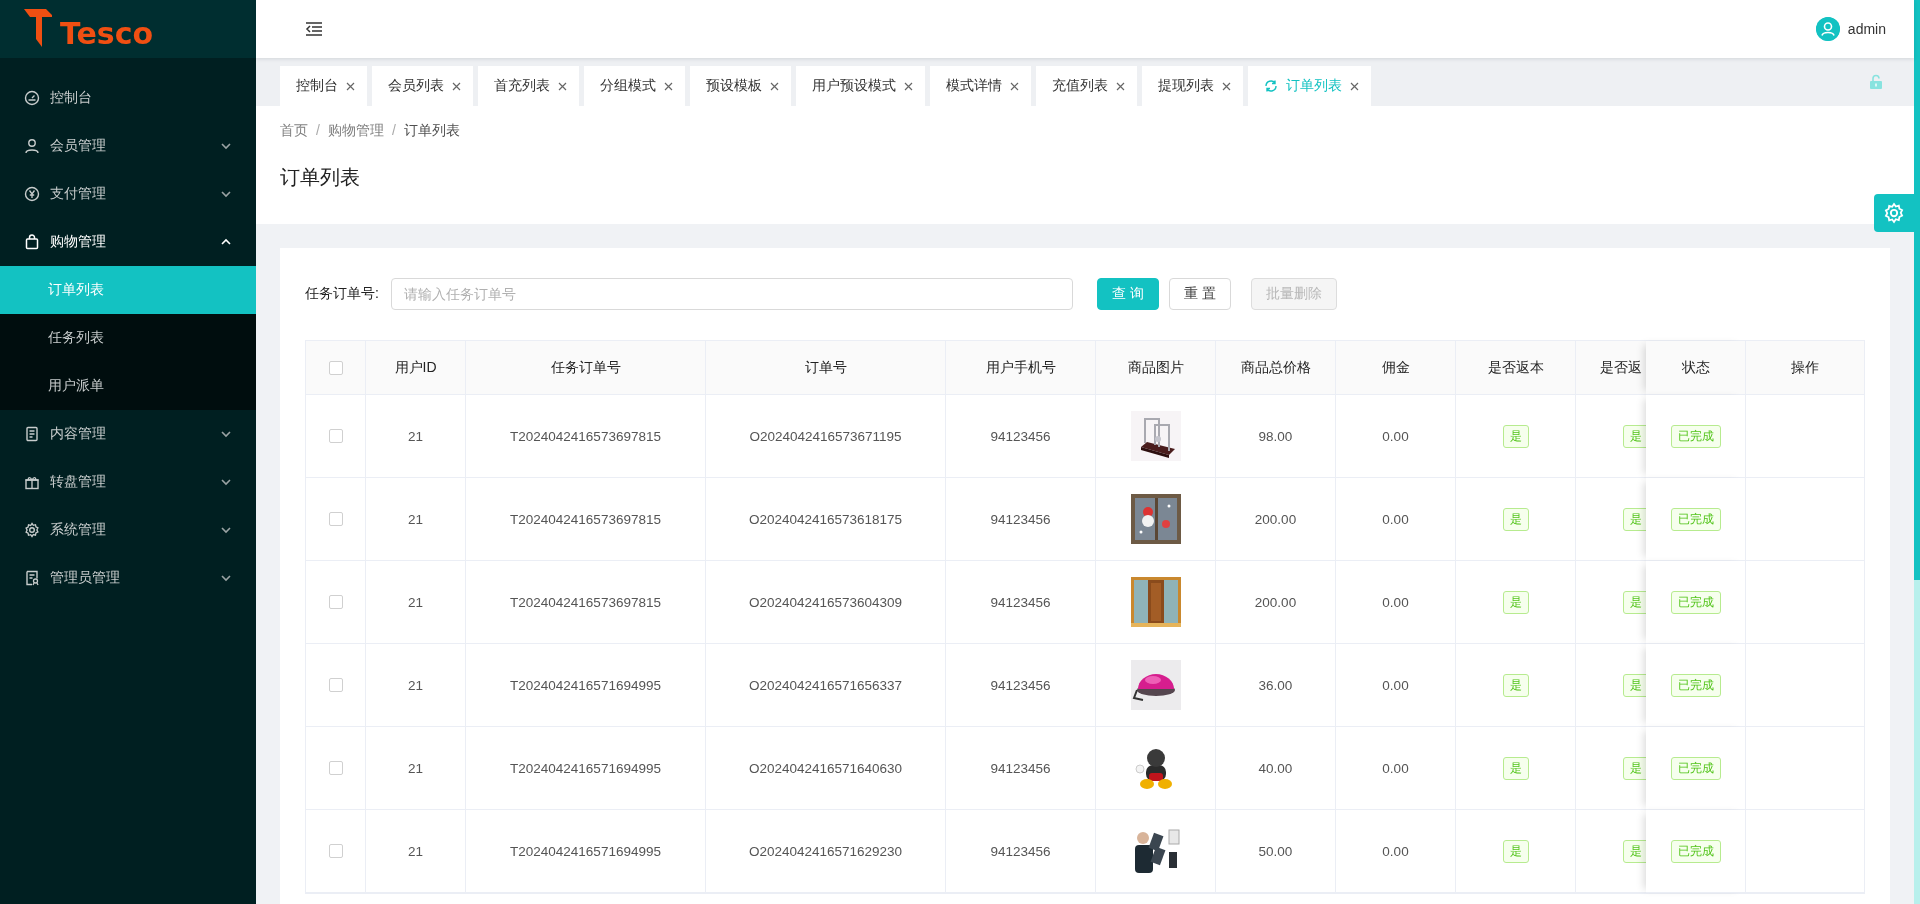  What do you see at coordinates (1515, 367) in the screenshot?
I see `column-header: 是否返本` at bounding box center [1515, 367].